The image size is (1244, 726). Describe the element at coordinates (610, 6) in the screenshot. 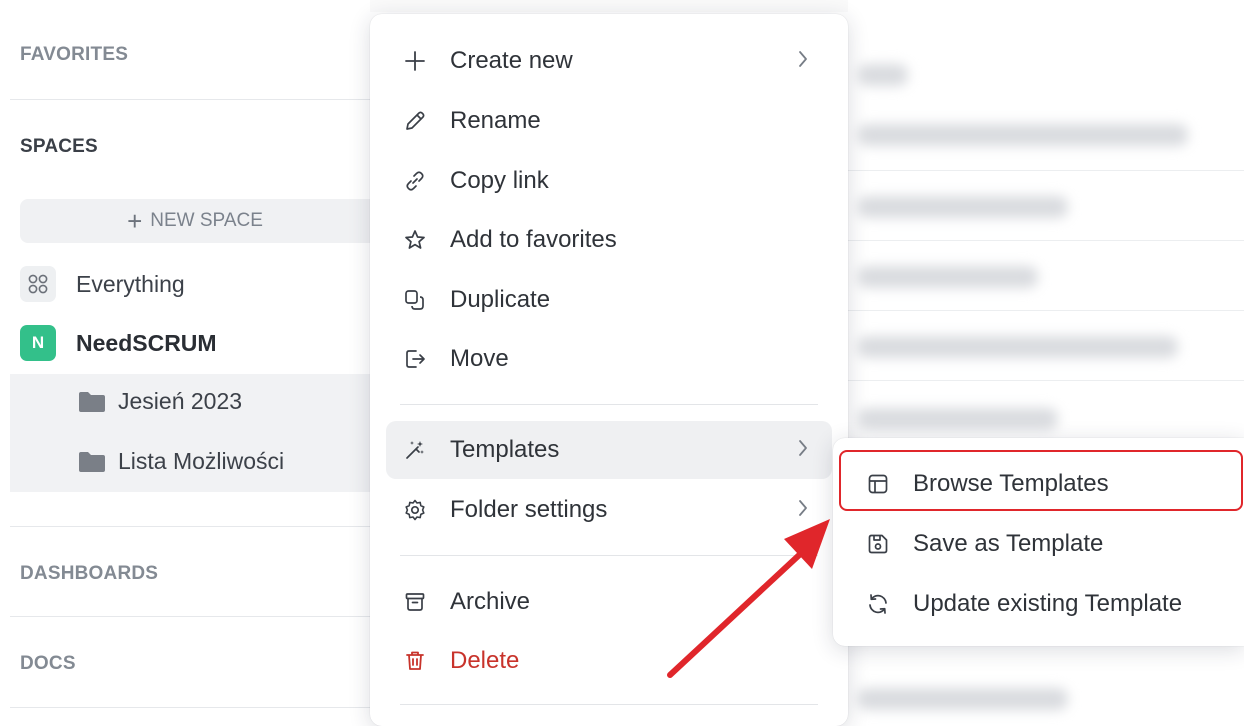

I see `background-top-edge` at that location.